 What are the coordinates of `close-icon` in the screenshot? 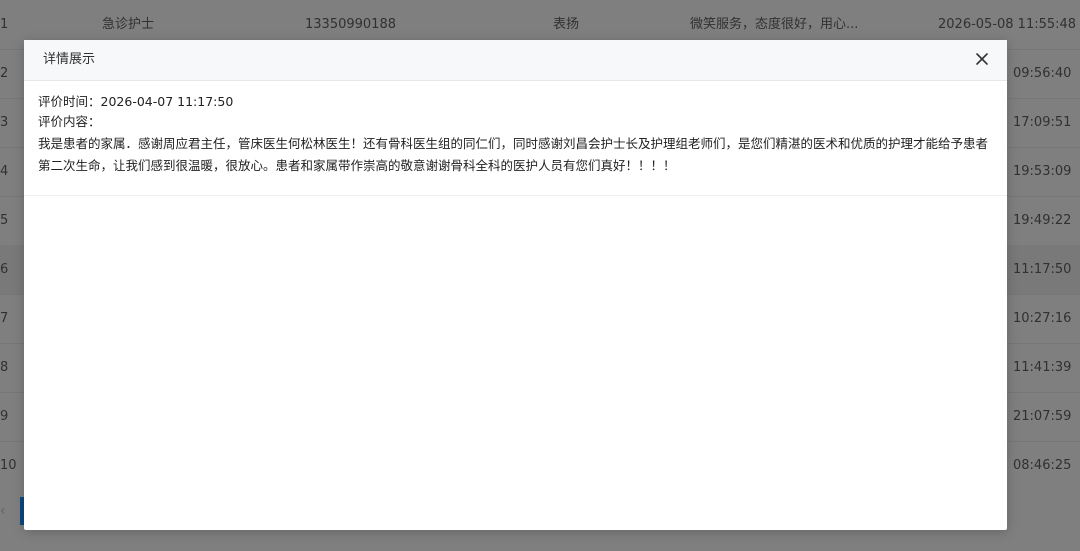 It's located at (982, 59).